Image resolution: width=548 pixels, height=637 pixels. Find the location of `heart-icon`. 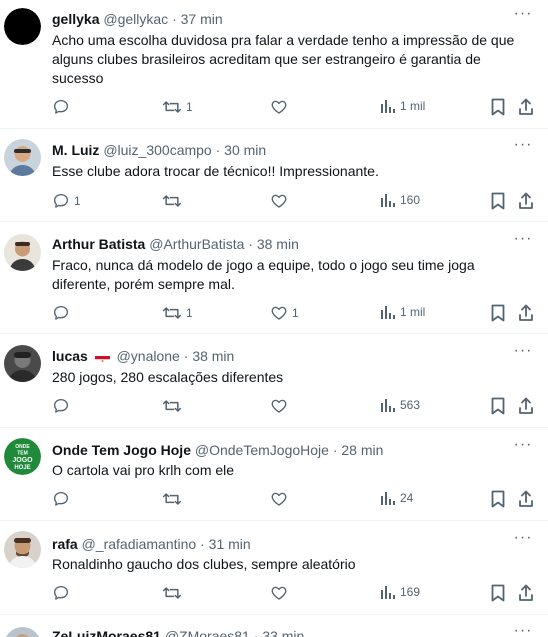

heart-icon is located at coordinates (279, 201).